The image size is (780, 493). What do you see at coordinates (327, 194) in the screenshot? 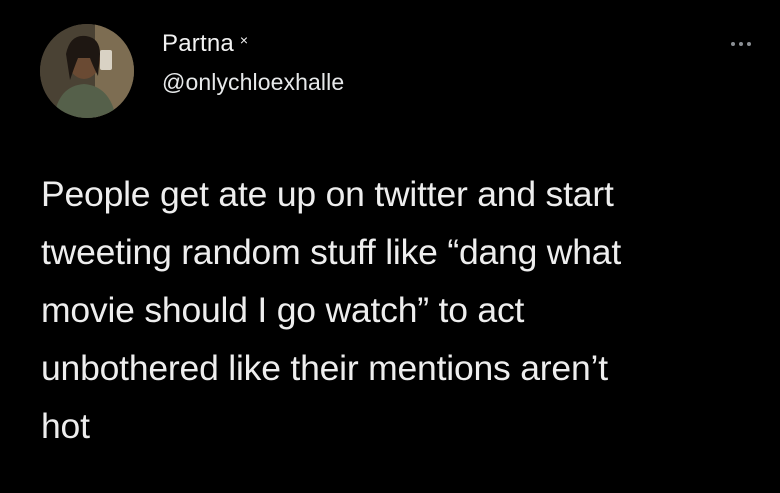
I see `tweet-text-line: People get ate up on twitter and start` at bounding box center [327, 194].